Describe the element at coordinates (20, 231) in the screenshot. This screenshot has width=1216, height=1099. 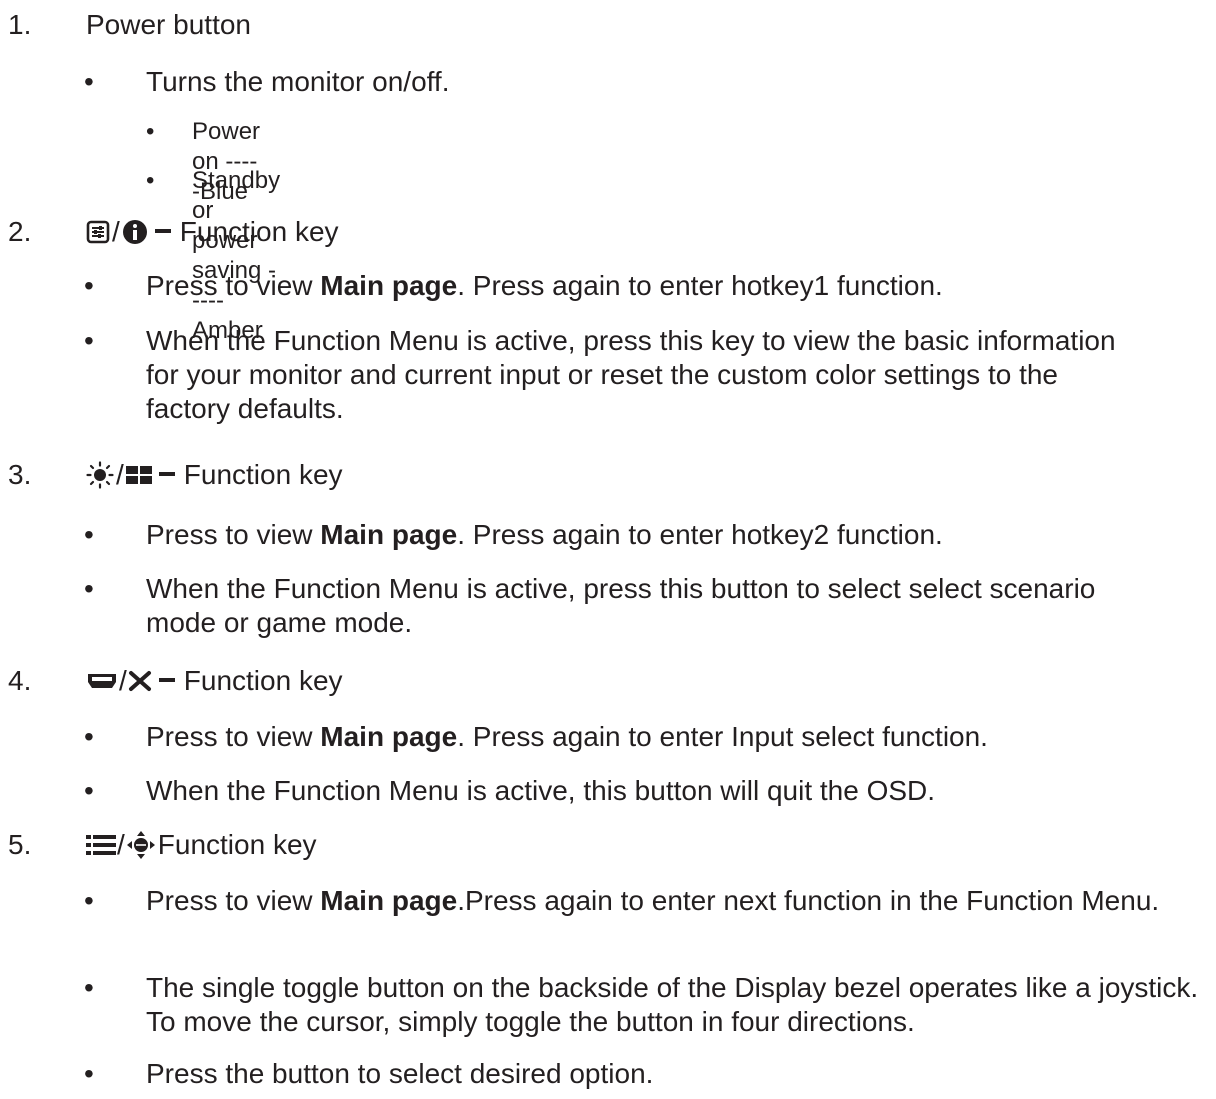
I see `item-2-number: 2.` at that location.